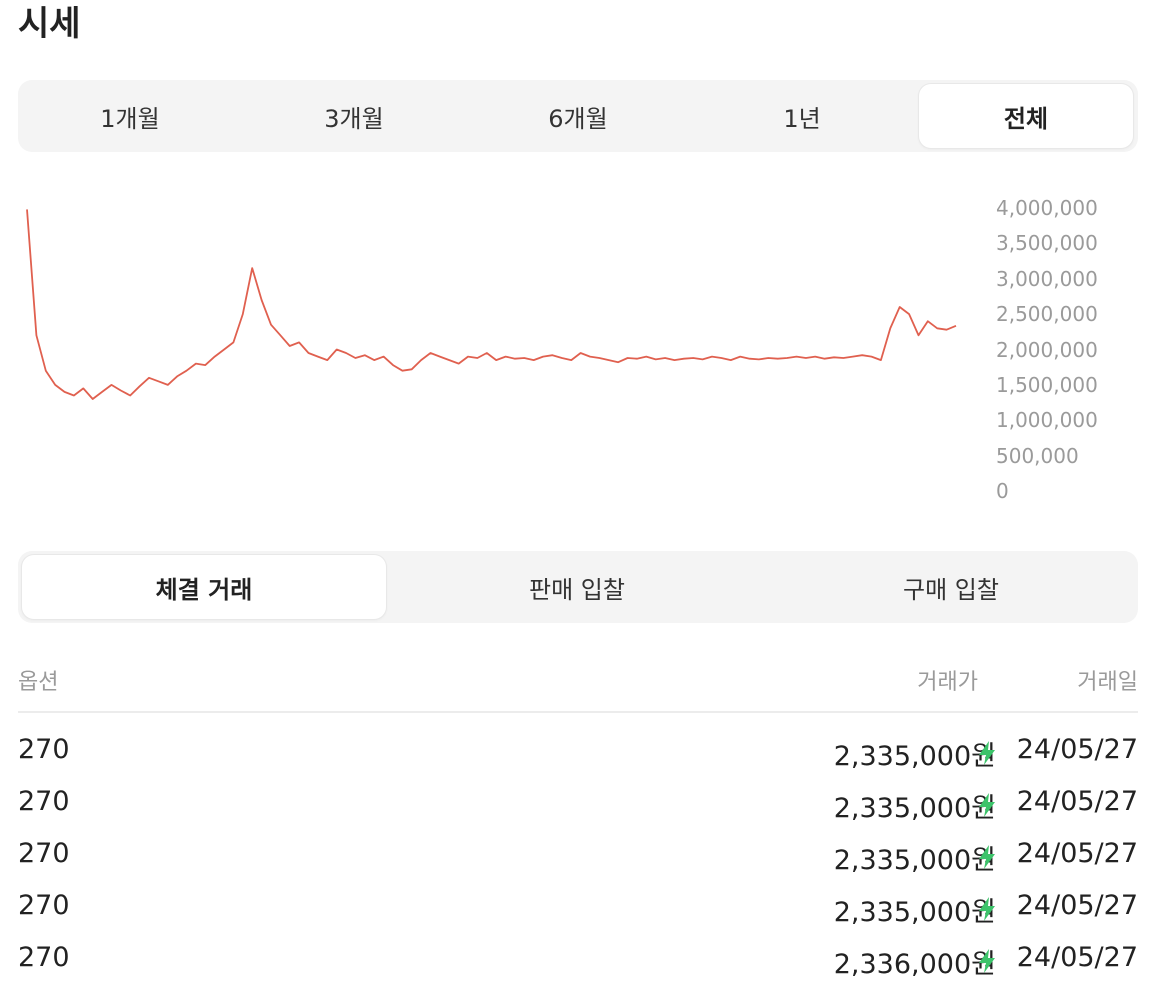  What do you see at coordinates (1047, 349) in the screenshot?
I see `y-tick-label: 2,000,000` at bounding box center [1047, 349].